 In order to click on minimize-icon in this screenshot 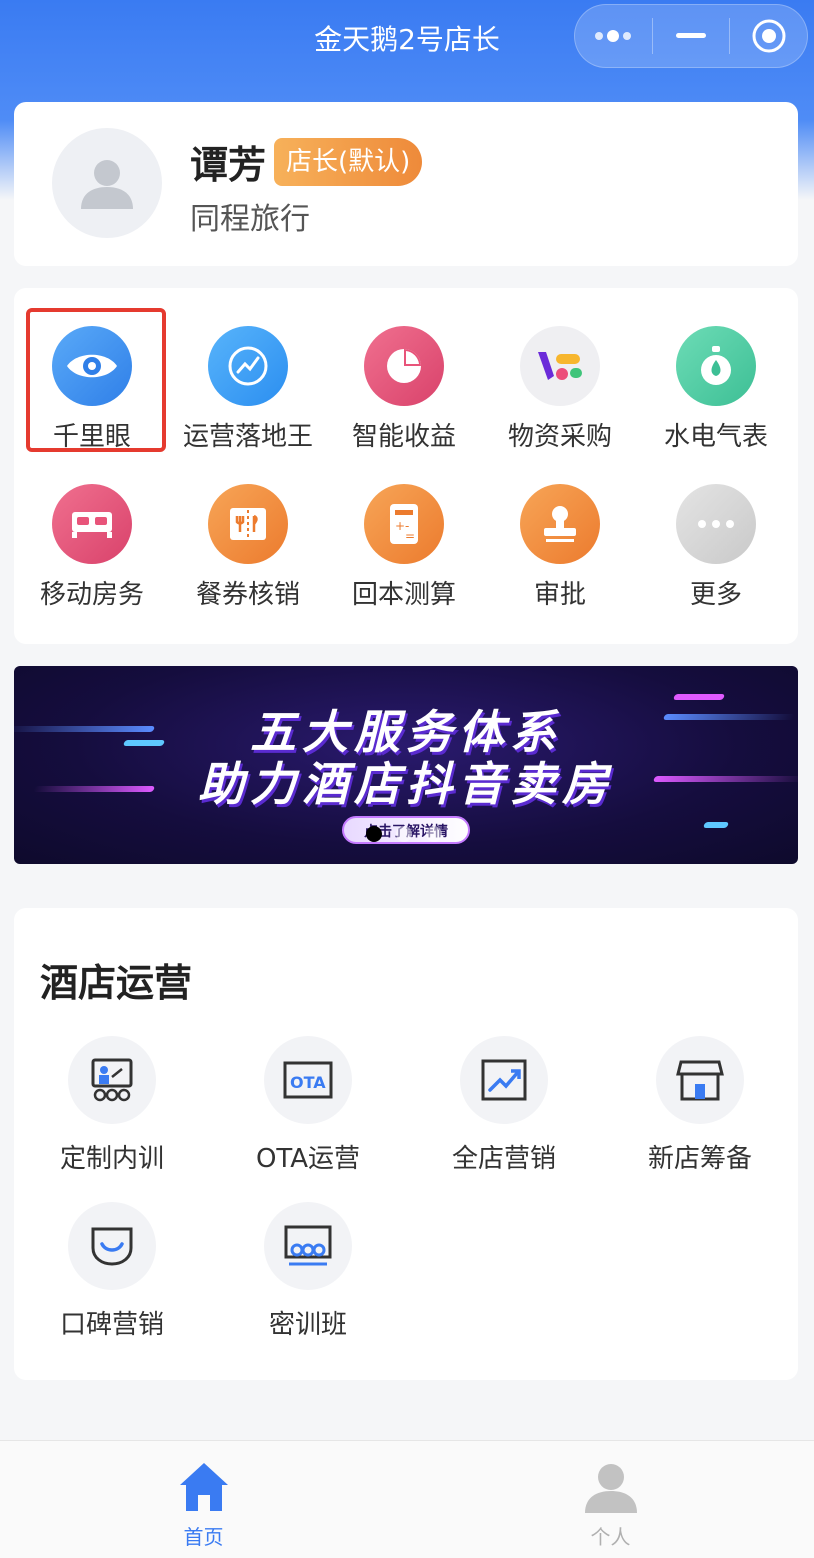, I will do `click(691, 36)`.